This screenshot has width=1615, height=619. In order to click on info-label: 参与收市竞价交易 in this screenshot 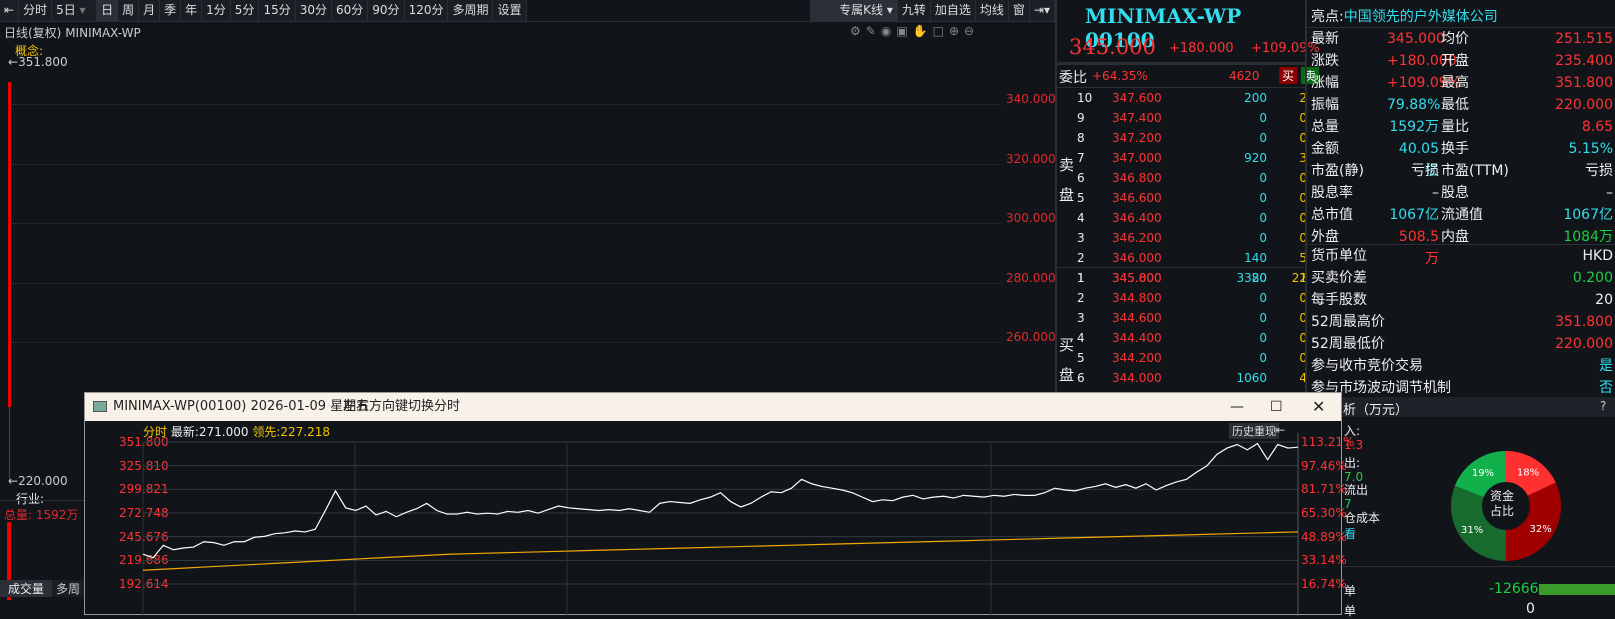, I will do `click(1367, 366)`.